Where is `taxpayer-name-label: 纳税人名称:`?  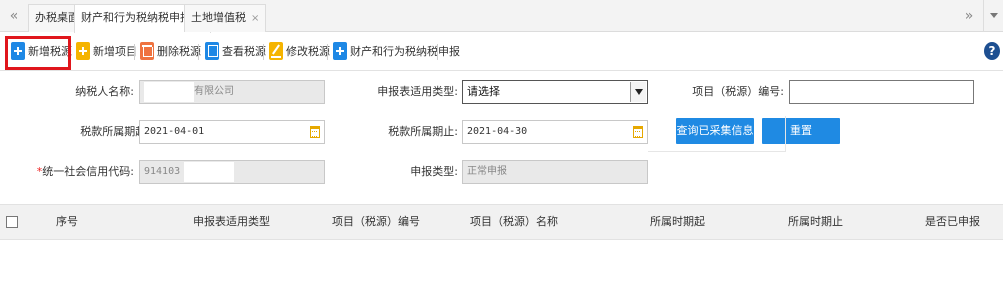 taxpayer-name-label: 纳税人名称: is located at coordinates (104, 91).